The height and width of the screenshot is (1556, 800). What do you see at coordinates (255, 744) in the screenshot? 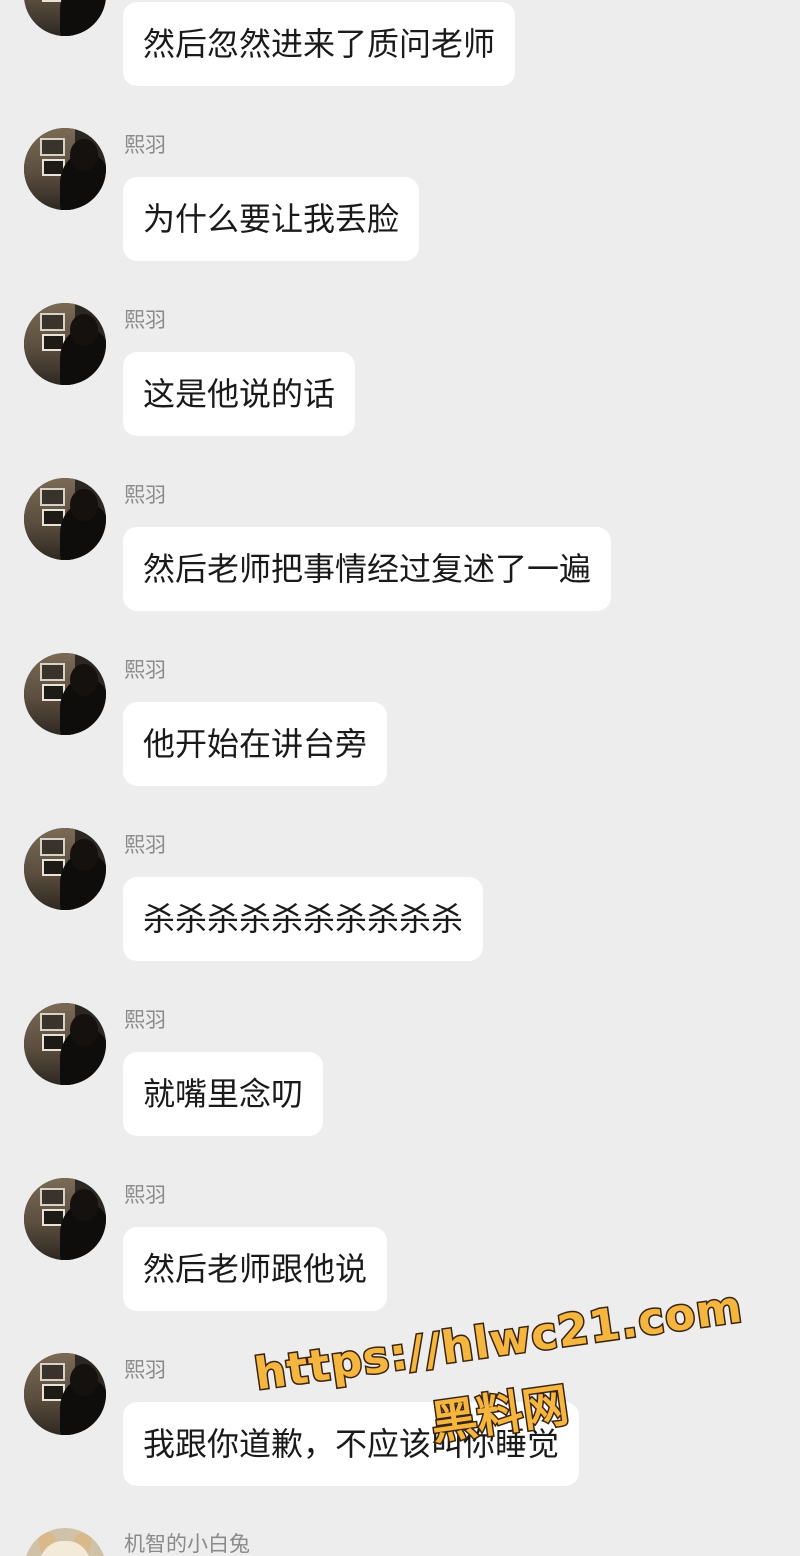
I see `message-bubble: 他开始在讲台旁` at bounding box center [255, 744].